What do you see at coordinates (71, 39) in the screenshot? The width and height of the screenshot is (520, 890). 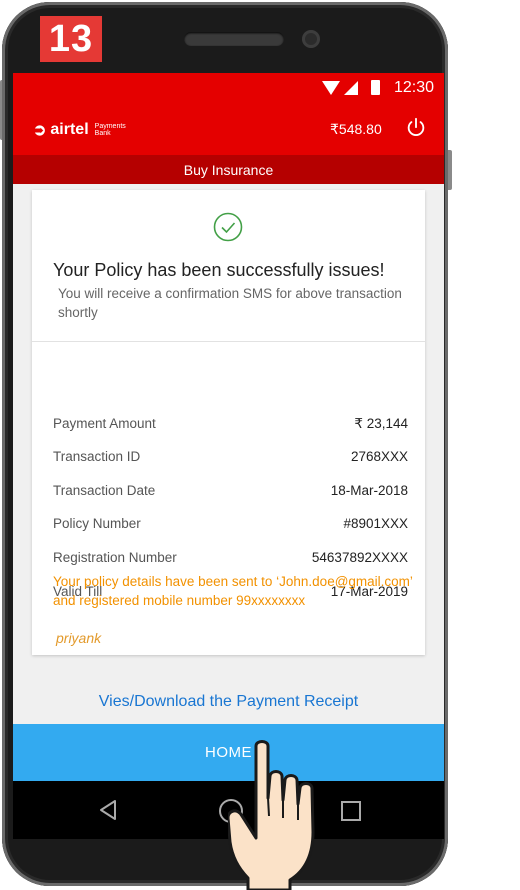 I see `step-number-badge: 13` at bounding box center [71, 39].